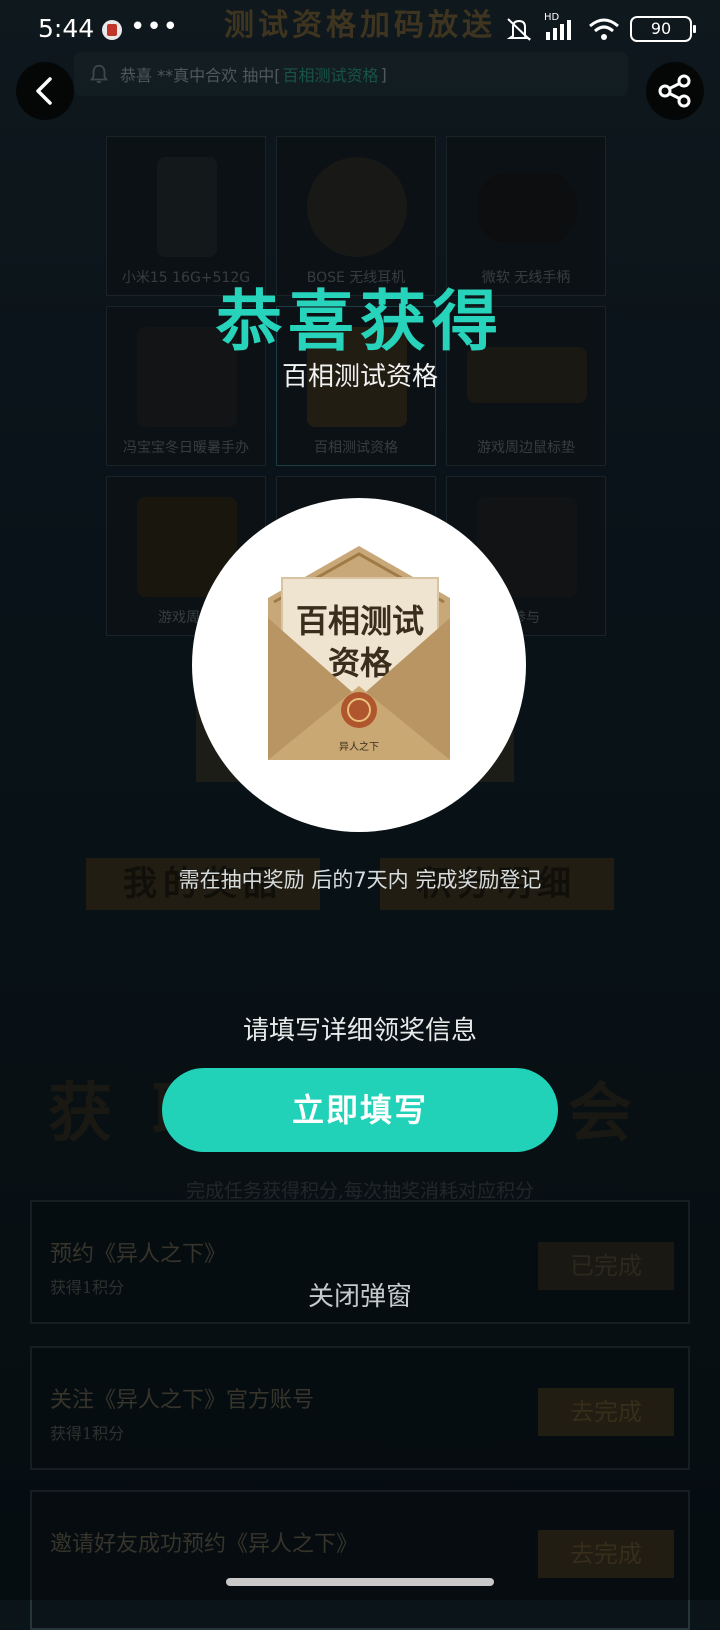 The height and width of the screenshot is (1630, 720). I want to click on status-time: 5:44, so click(66, 28).